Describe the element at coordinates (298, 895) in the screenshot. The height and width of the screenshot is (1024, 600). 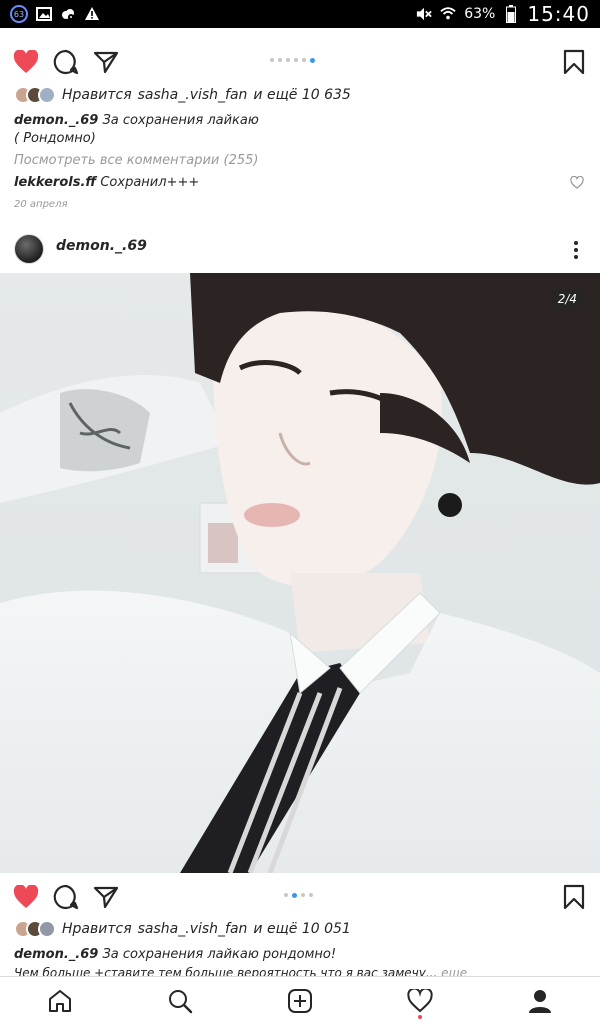
I see `carousel-indicator` at that location.